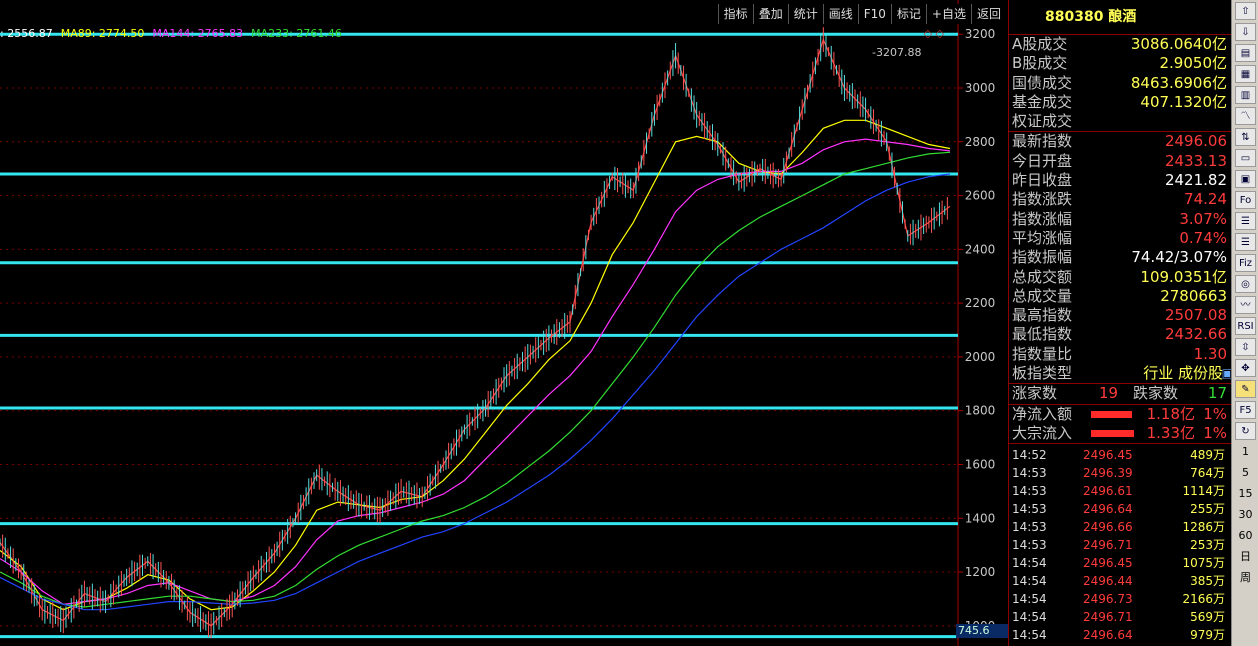 The width and height of the screenshot is (1258, 646). What do you see at coordinates (1121, 373) in the screenshot?
I see `stat-row: 板指类型 行业 成份股 ▣` at bounding box center [1121, 373].